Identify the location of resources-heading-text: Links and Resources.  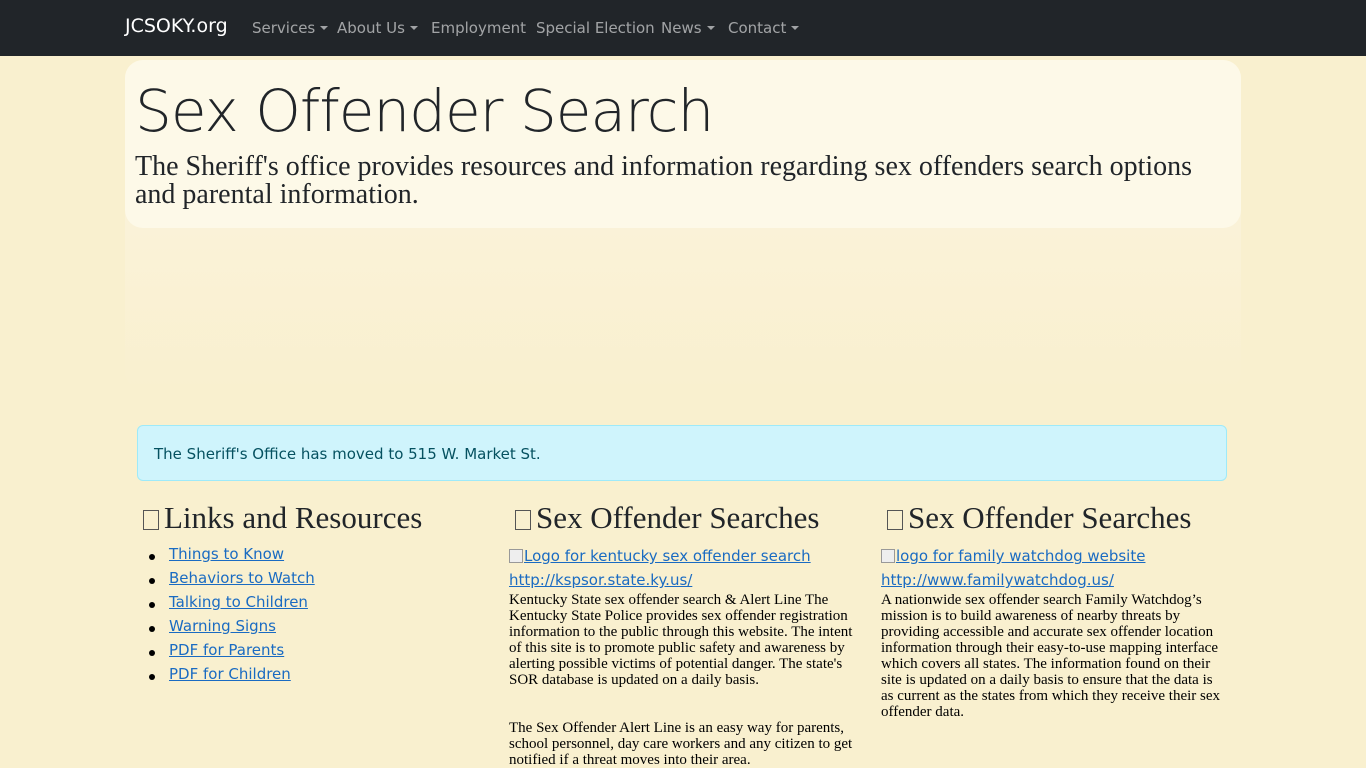
(293, 517).